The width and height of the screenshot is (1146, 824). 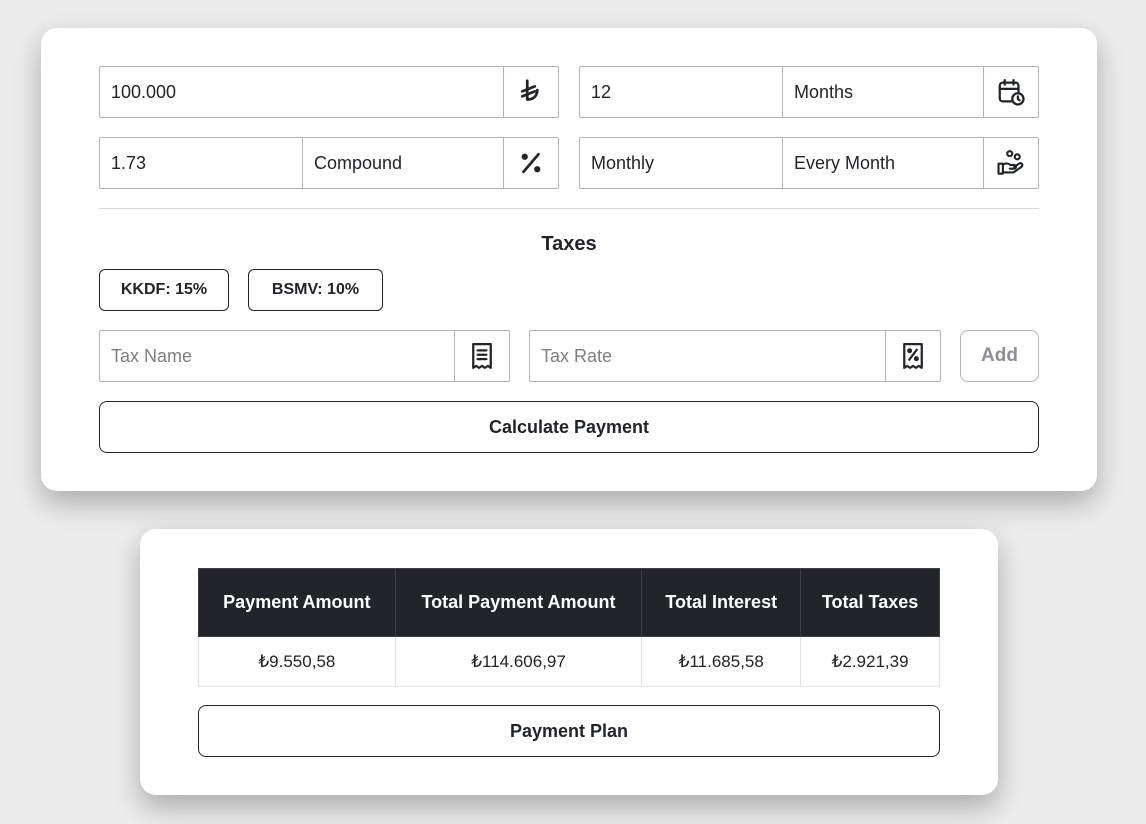 I want to click on amount-input-group: 100.000, so click(x=329, y=92).